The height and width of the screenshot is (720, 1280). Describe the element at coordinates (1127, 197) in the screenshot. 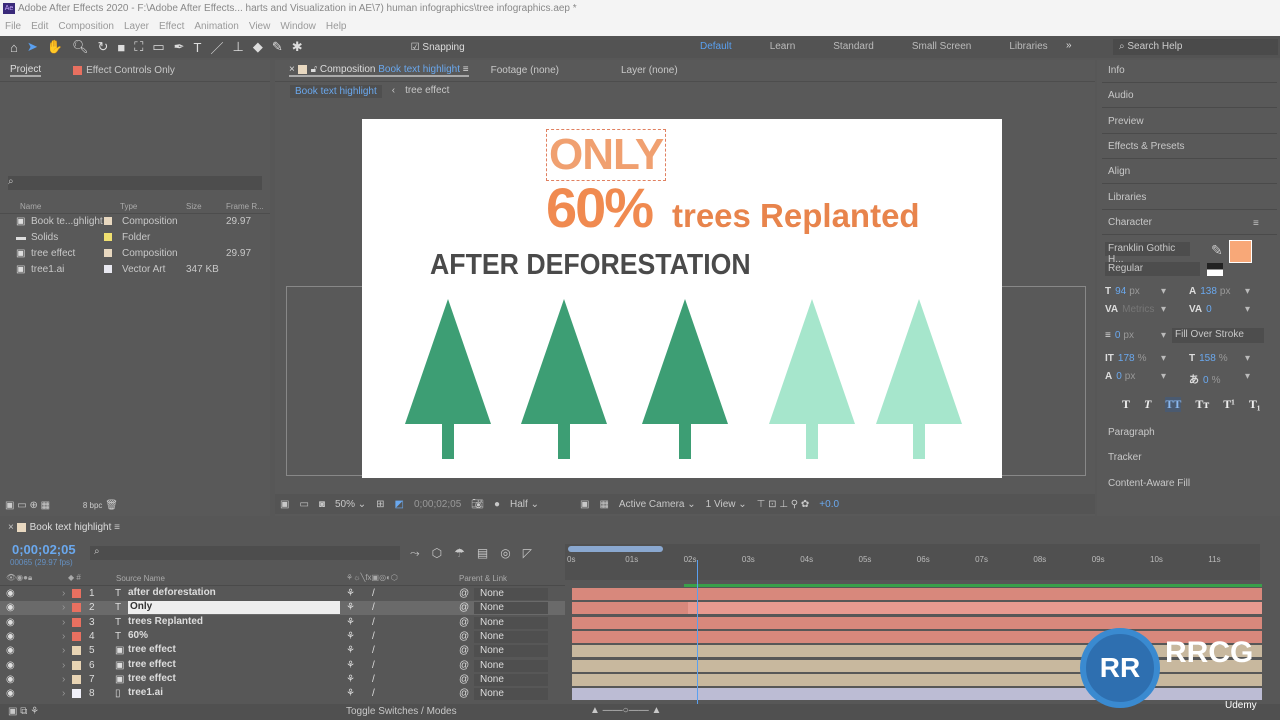

I see `panel-libraries: Libraries` at that location.